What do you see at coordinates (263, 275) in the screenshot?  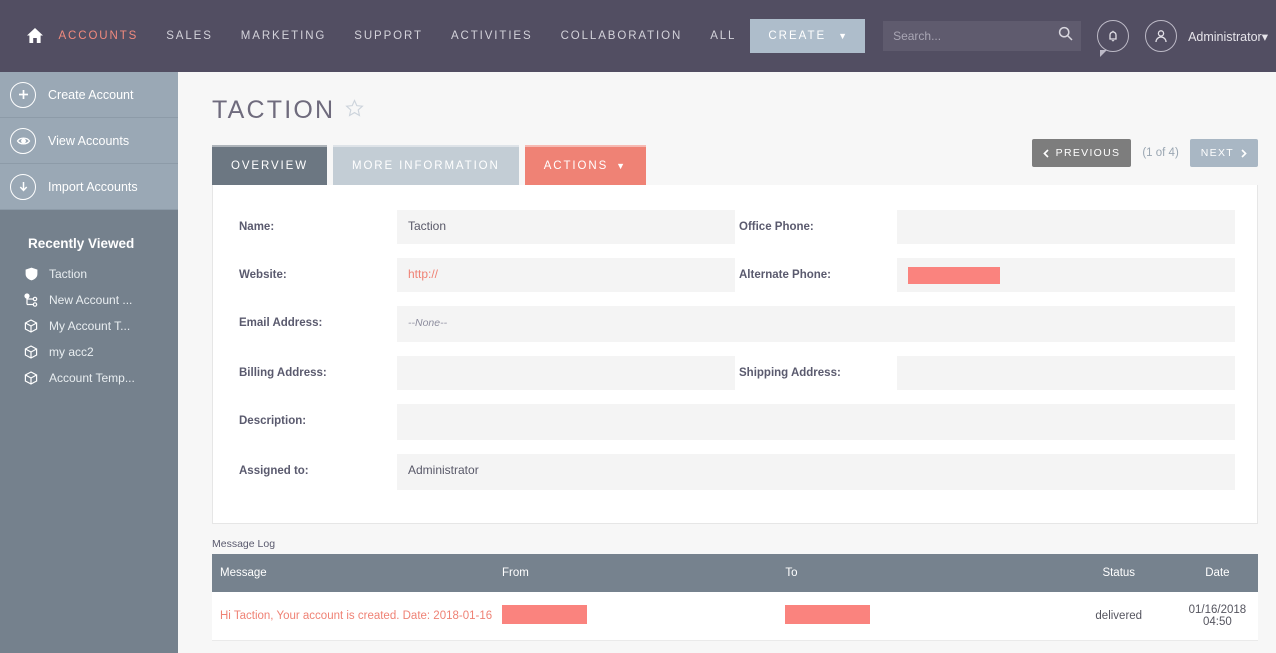 I see `field-label: Website:` at bounding box center [263, 275].